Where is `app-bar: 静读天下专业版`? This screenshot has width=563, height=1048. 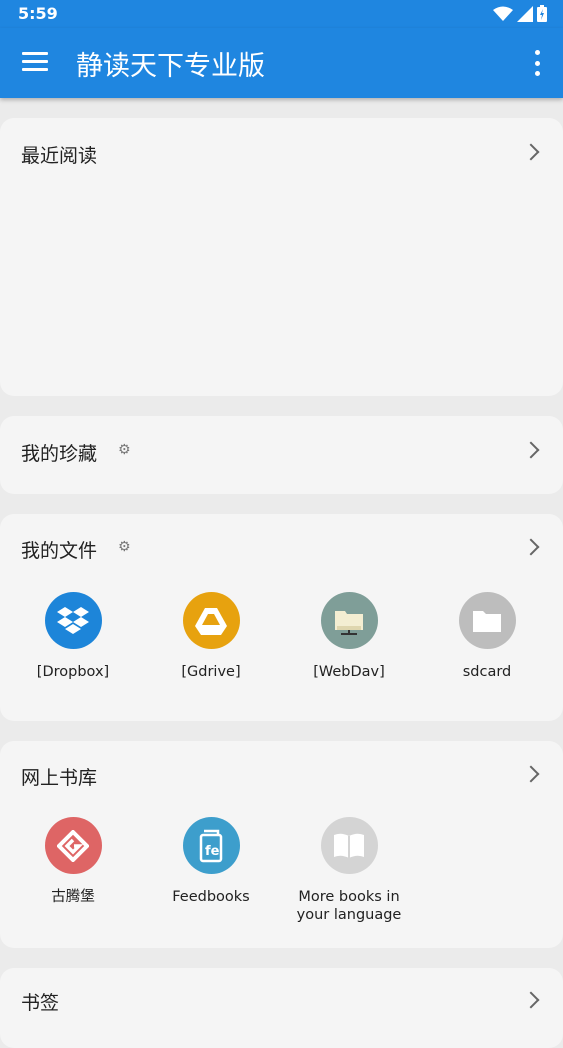
app-bar: 静读天下专业版 is located at coordinates (281, 63).